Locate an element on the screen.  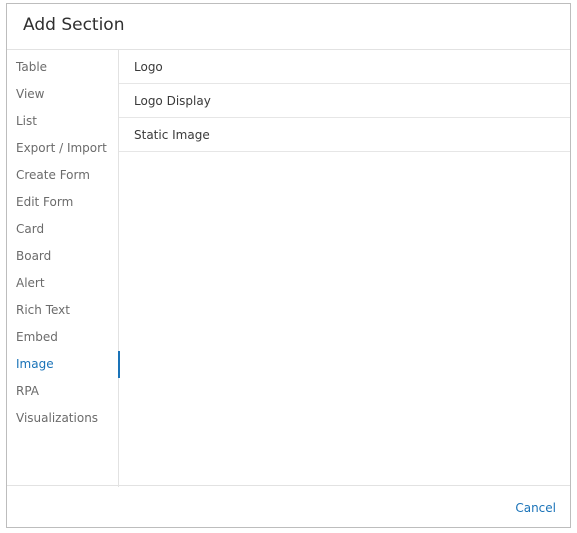
category-item-list: List is located at coordinates (62, 121).